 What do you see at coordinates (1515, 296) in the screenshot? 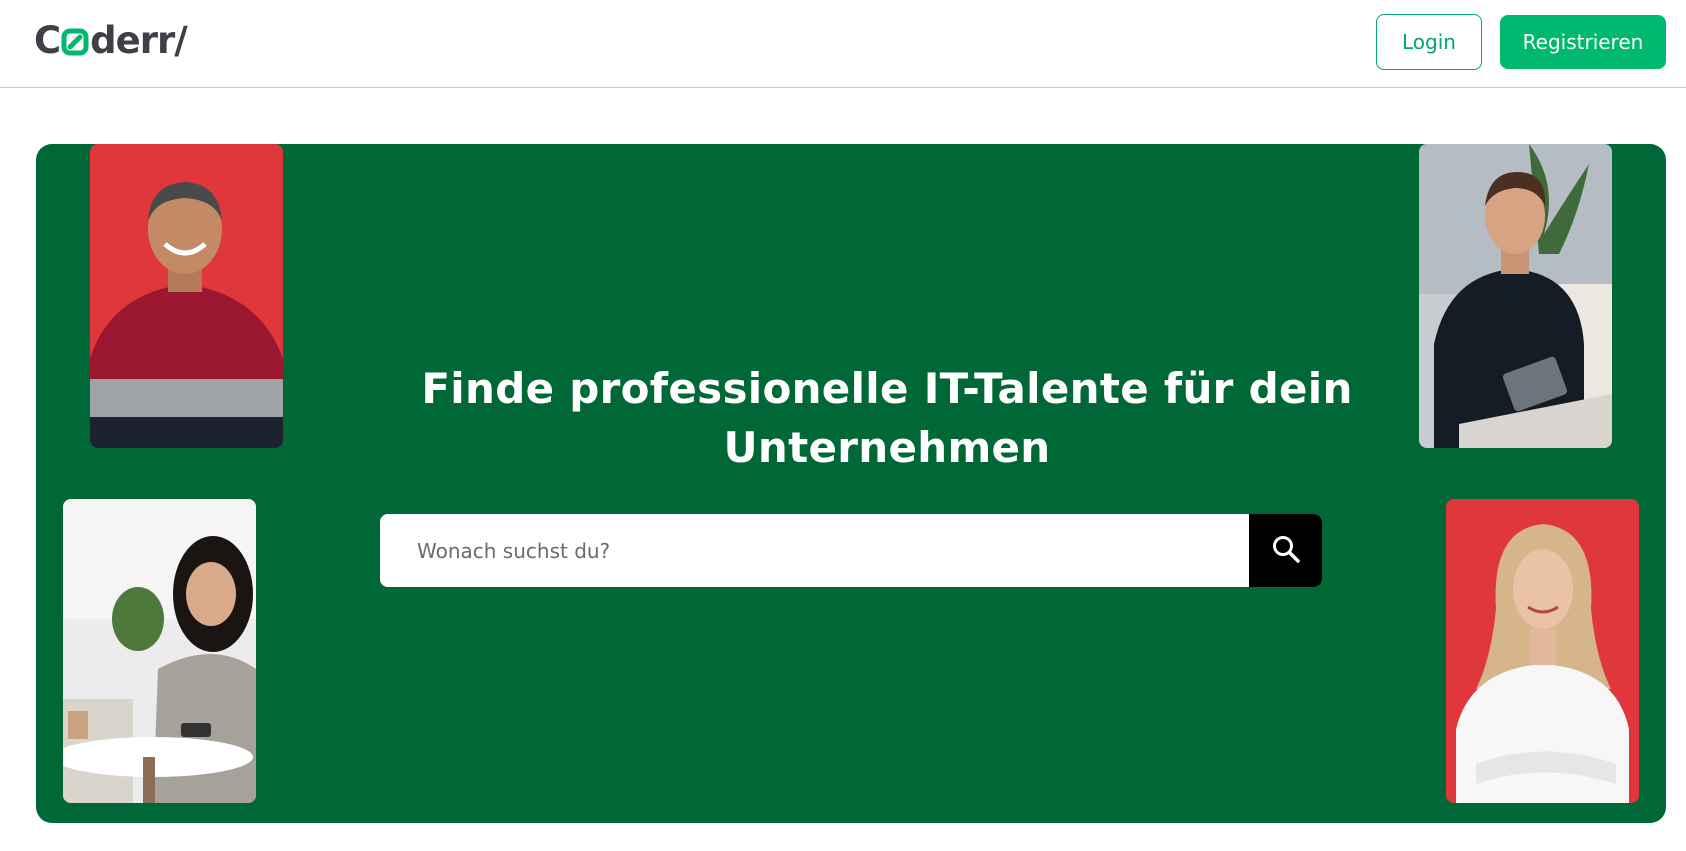
I see `photo-man-tablet` at bounding box center [1515, 296].